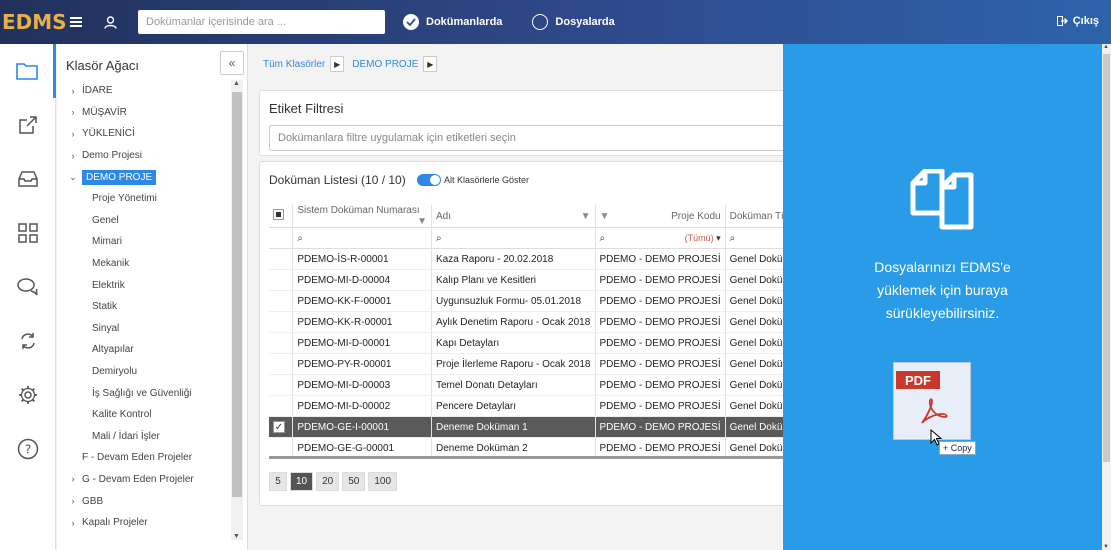 This screenshot has height=550, width=1111. Describe the element at coordinates (354, 481) in the screenshot. I see `page-size-button: 50` at that location.